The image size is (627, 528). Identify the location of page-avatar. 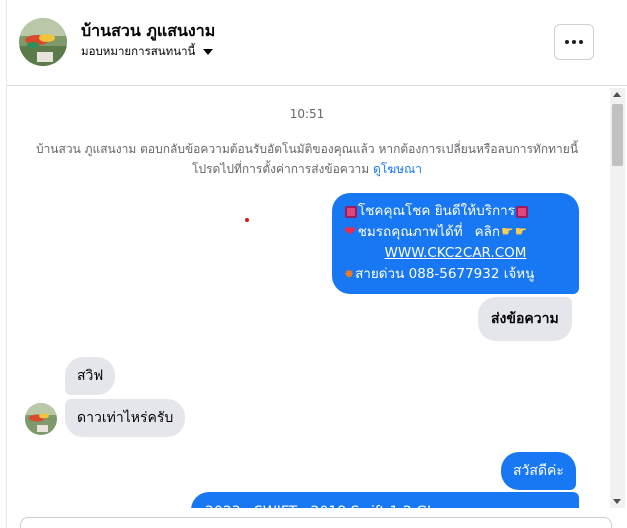
(43, 42).